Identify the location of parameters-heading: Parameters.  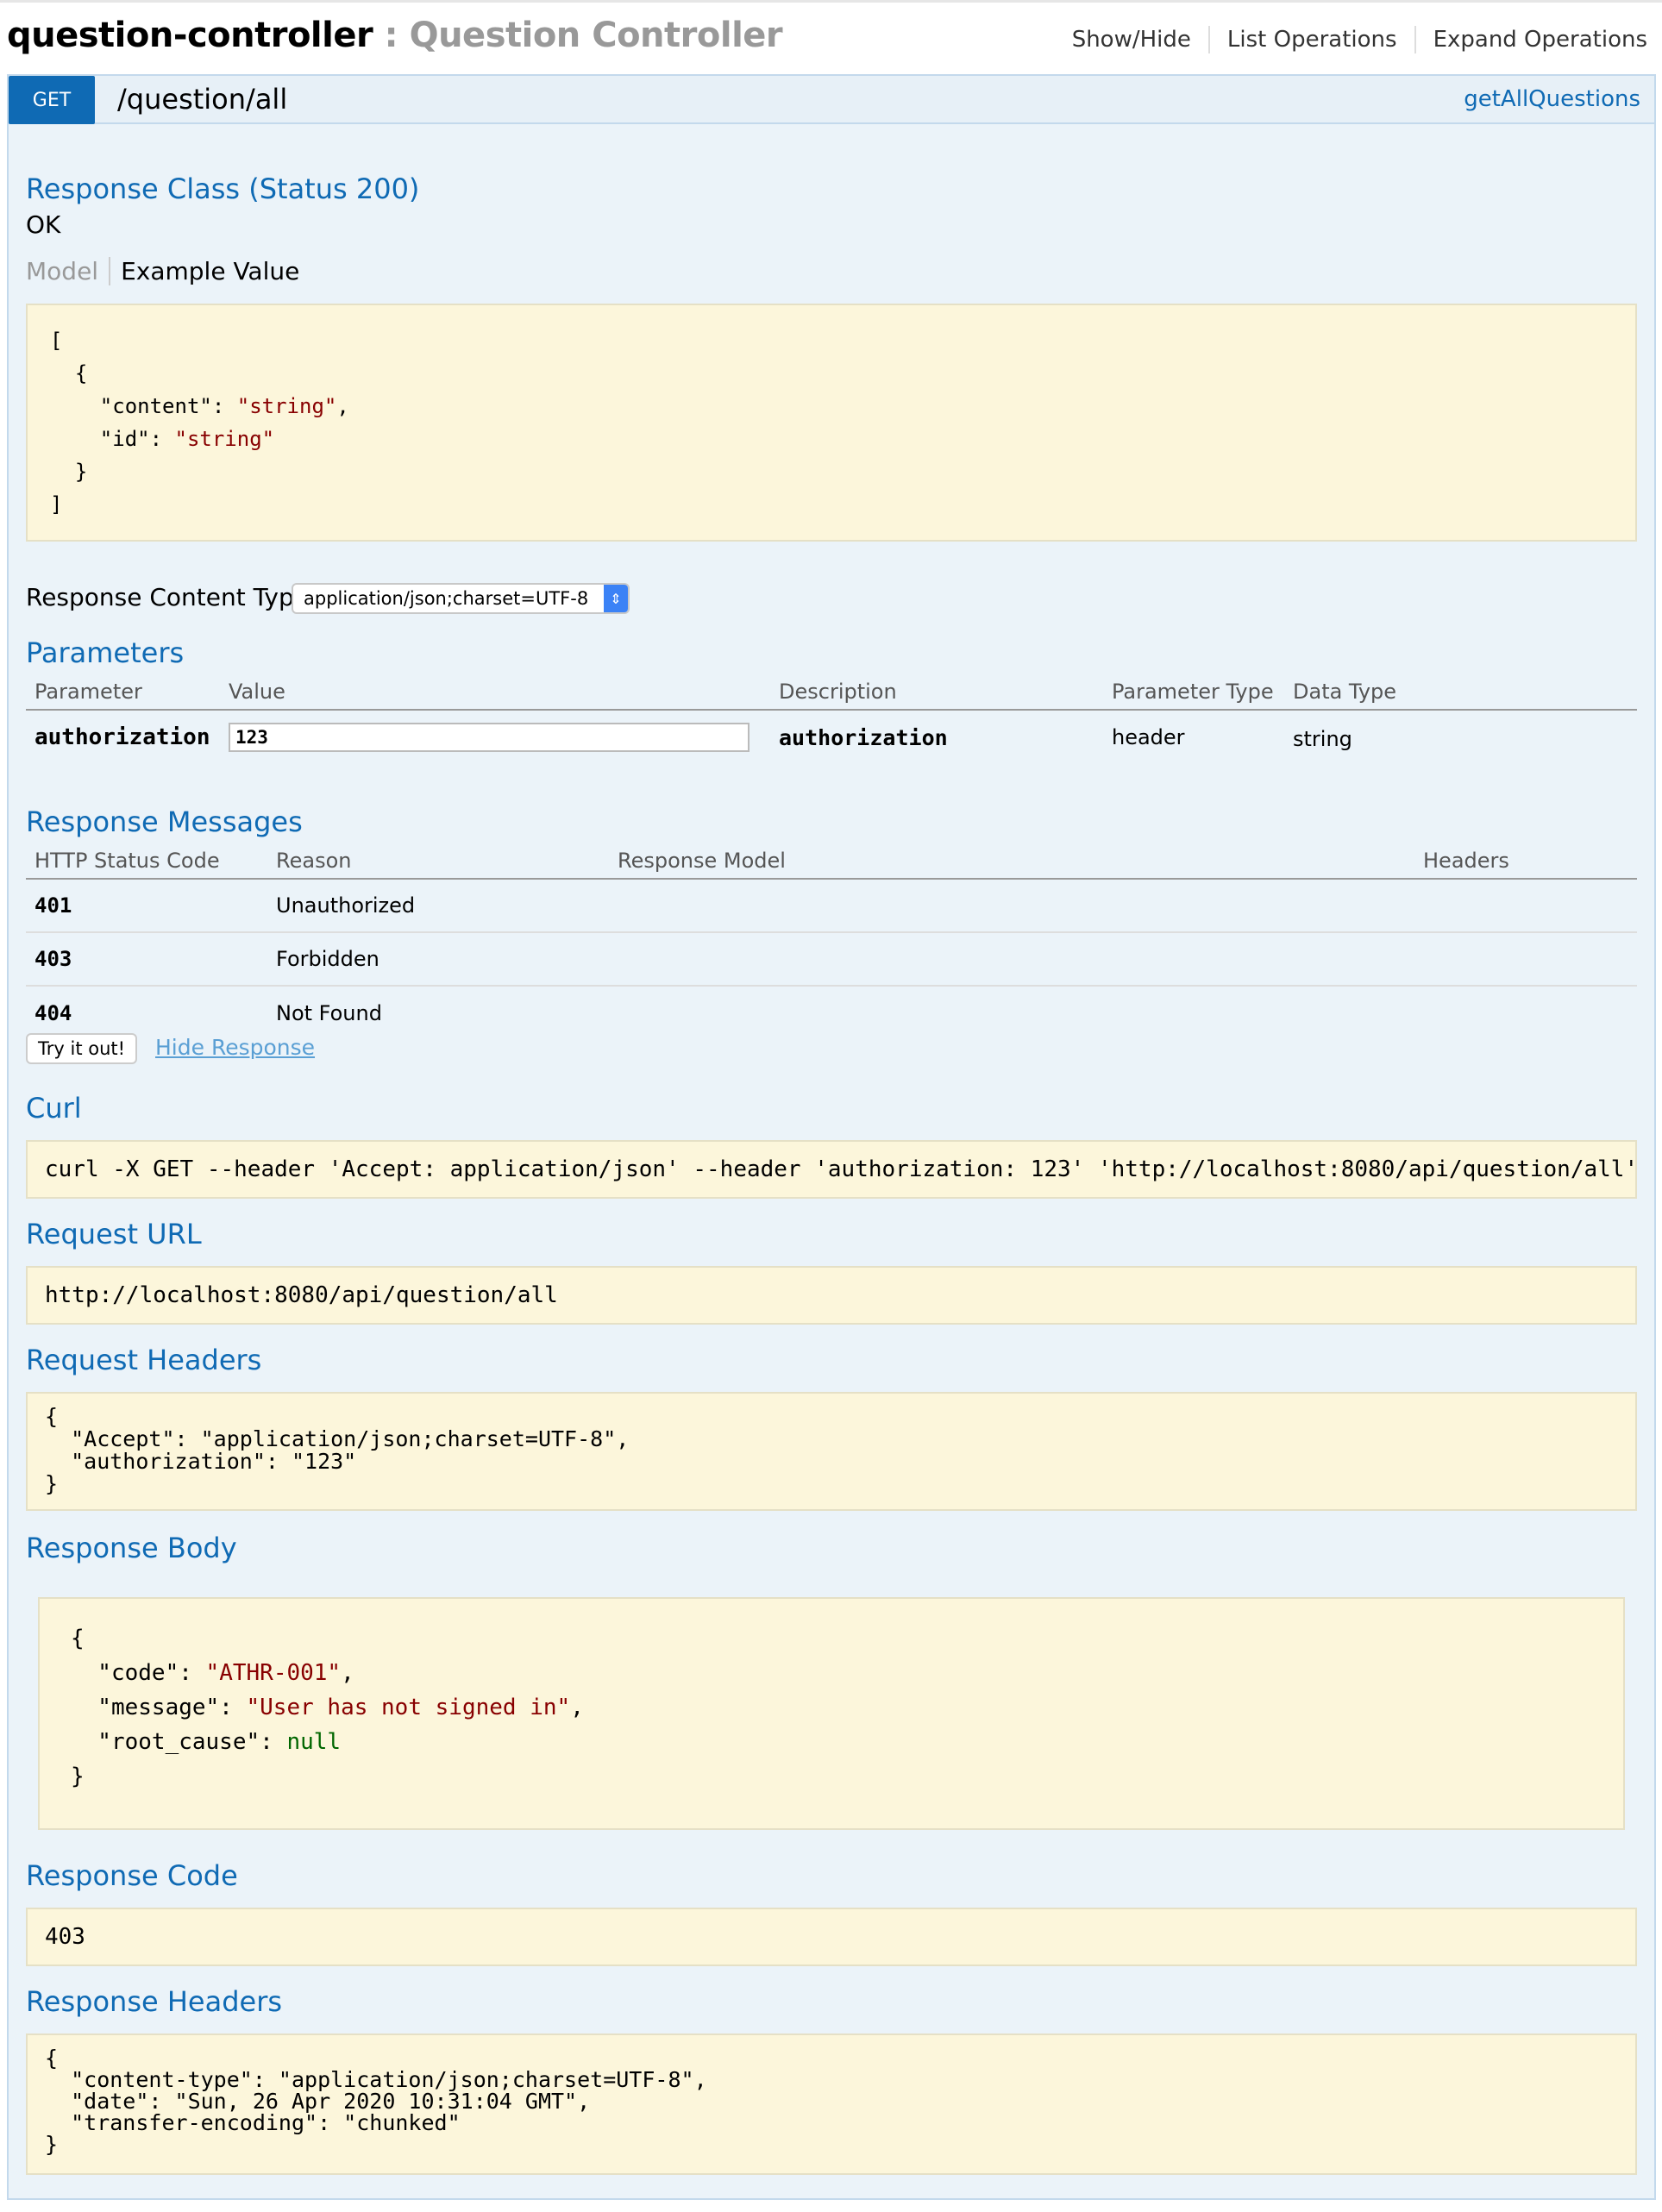
(105, 652).